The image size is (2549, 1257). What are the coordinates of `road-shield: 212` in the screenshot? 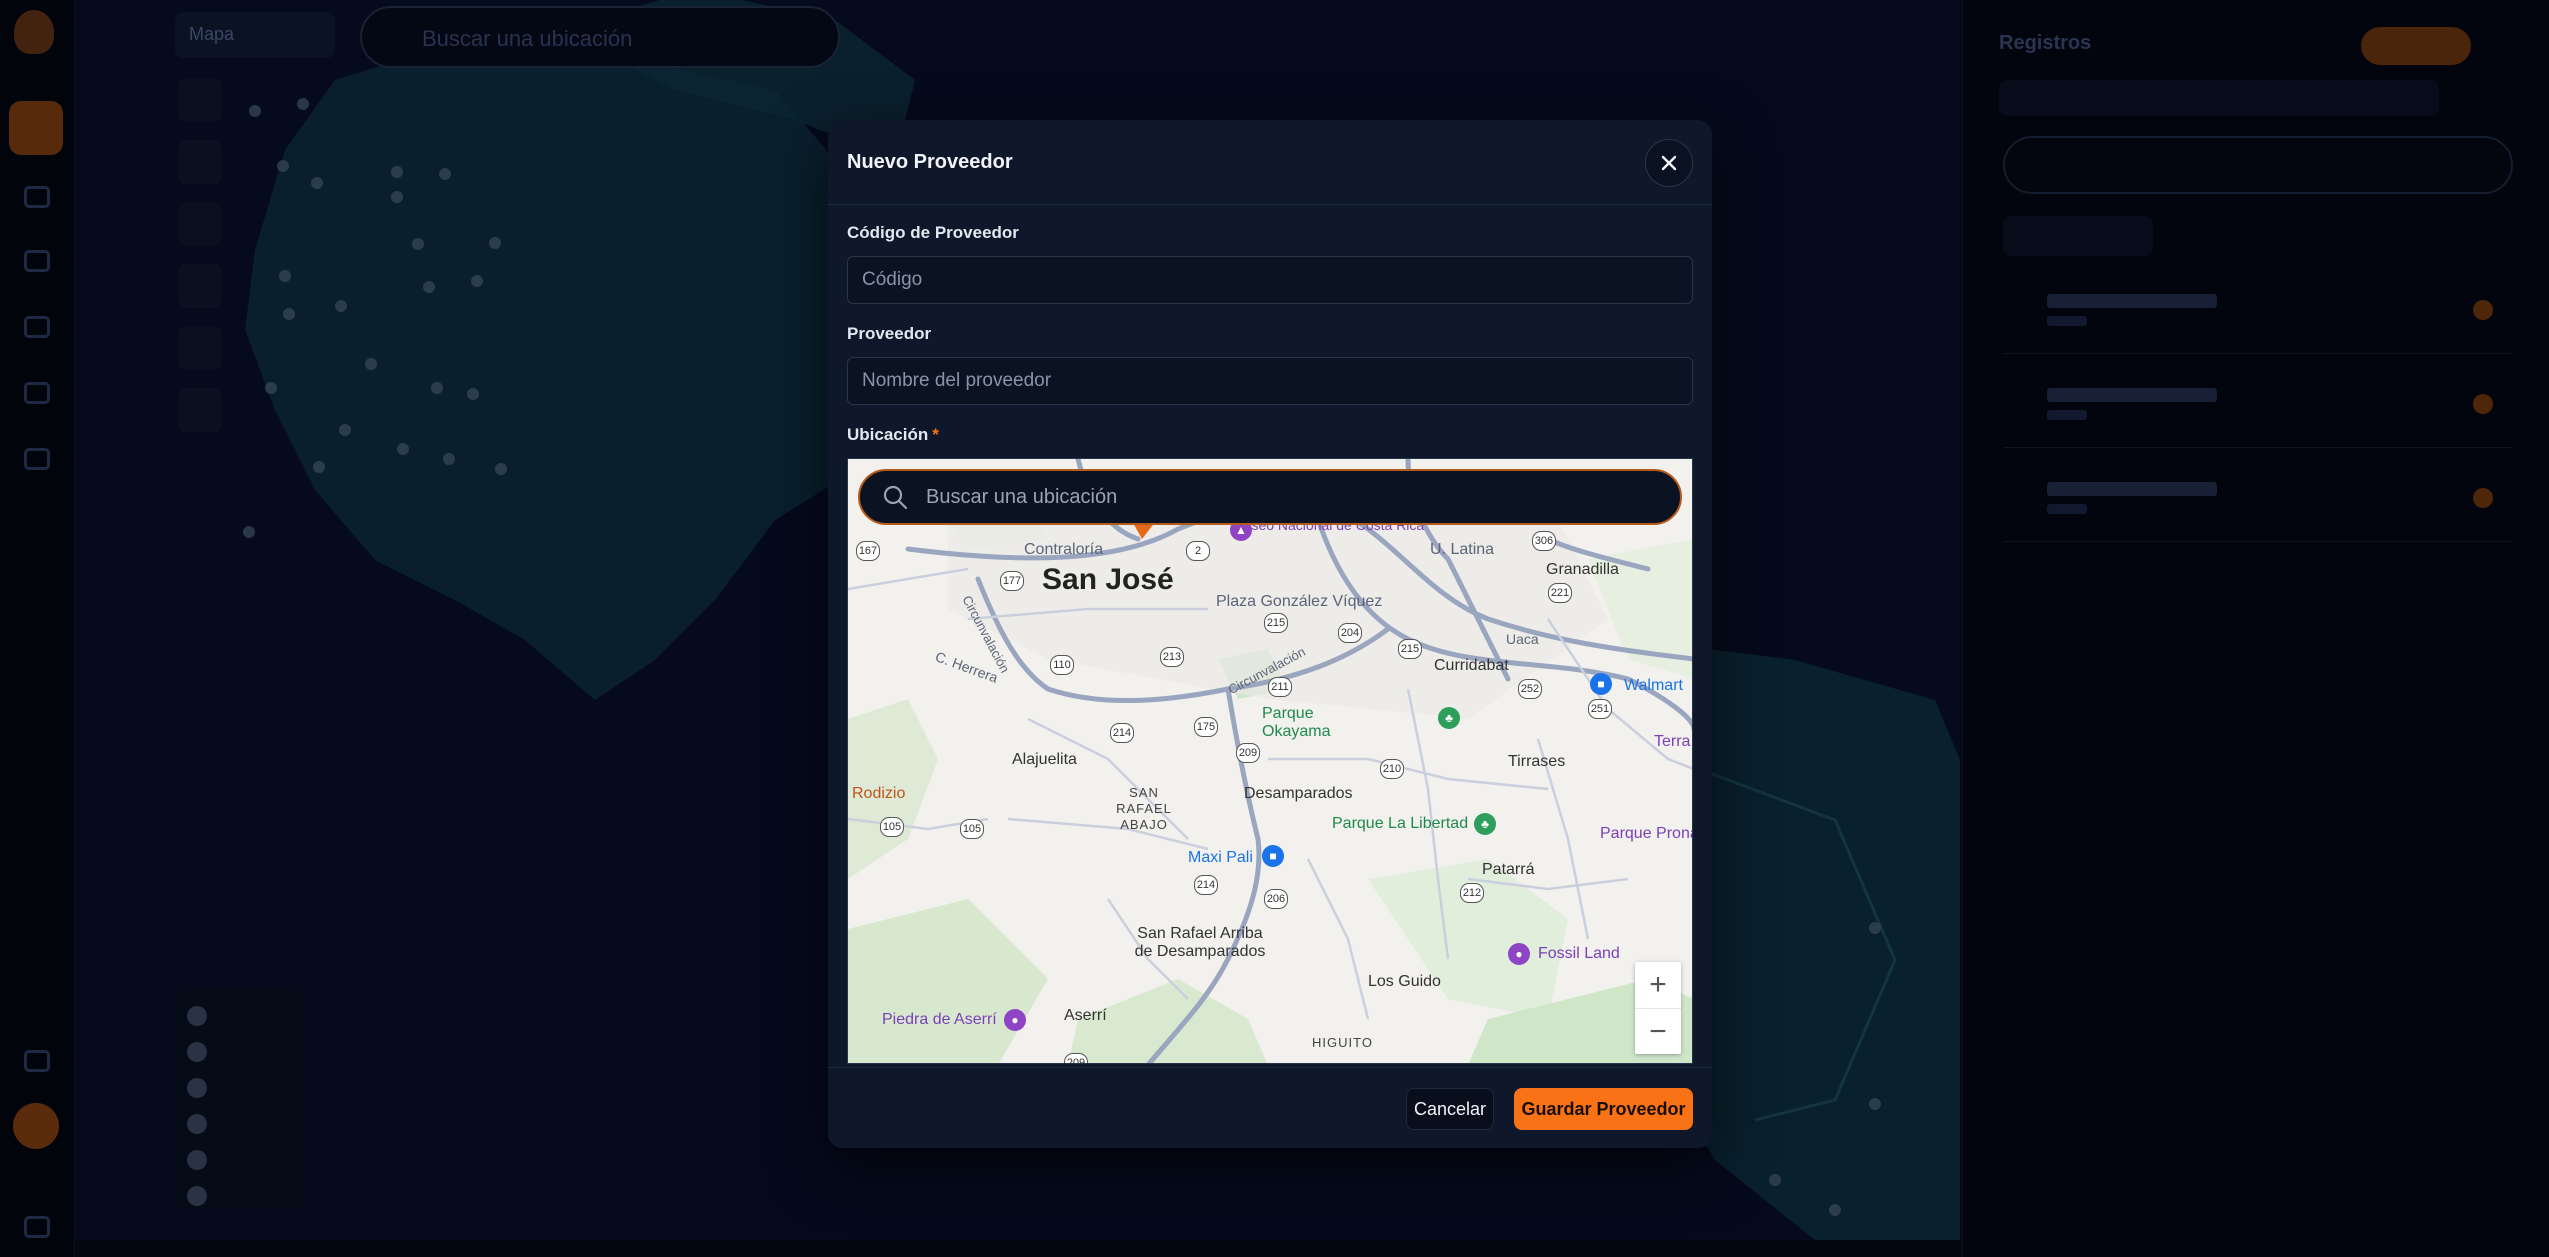 It's located at (1472, 893).